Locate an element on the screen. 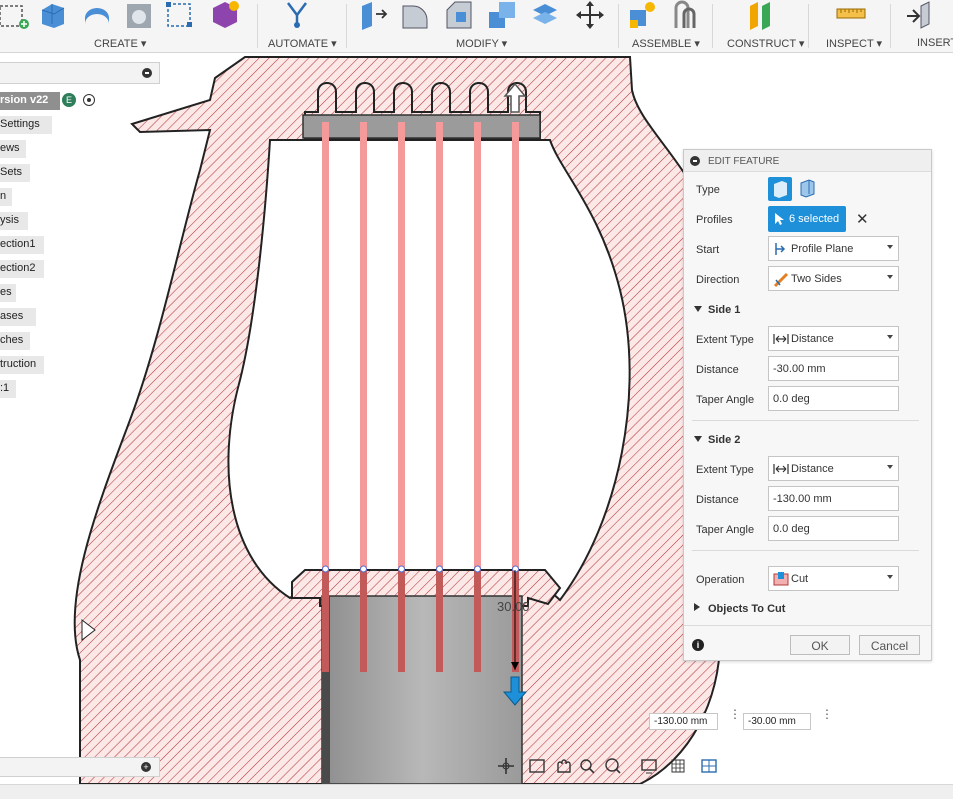 The image size is (953, 799). separator is located at coordinates (618, 26).